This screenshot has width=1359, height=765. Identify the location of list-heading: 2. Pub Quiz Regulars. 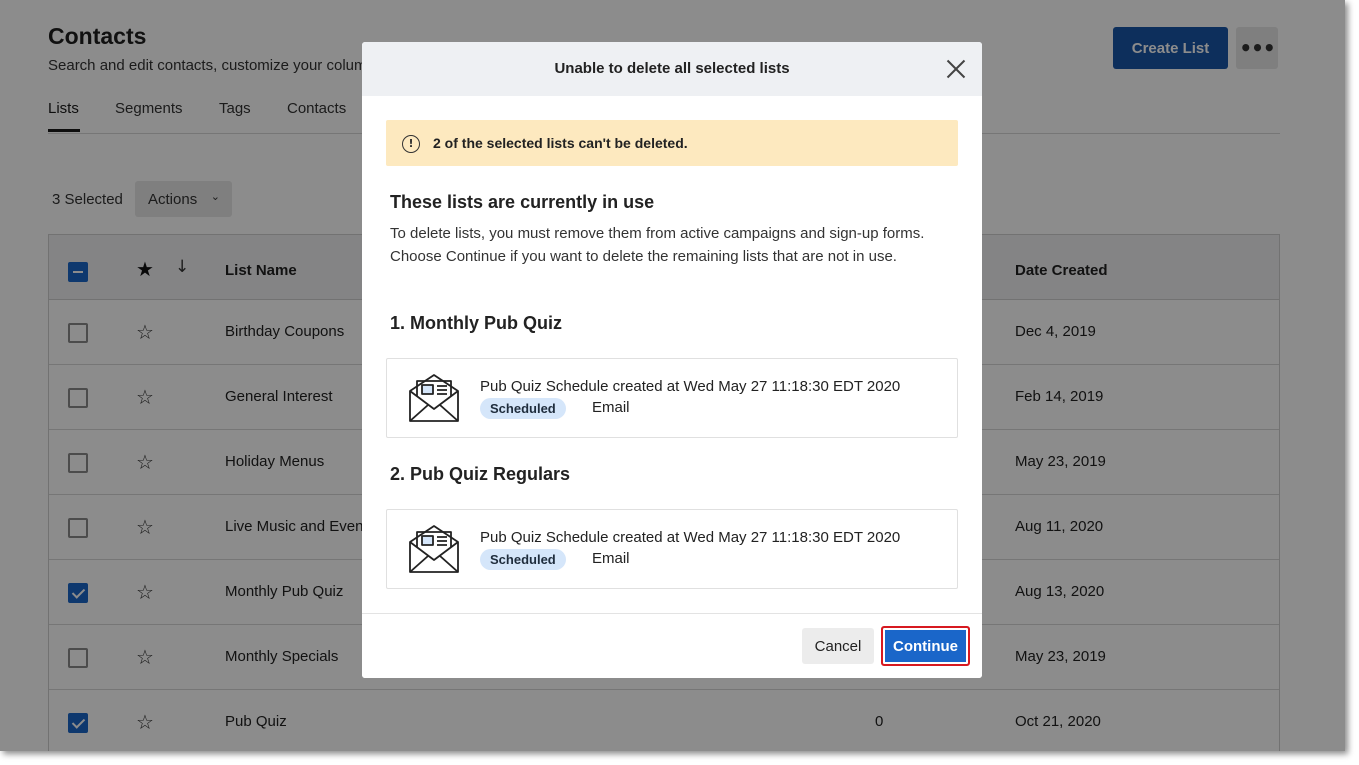
(480, 474).